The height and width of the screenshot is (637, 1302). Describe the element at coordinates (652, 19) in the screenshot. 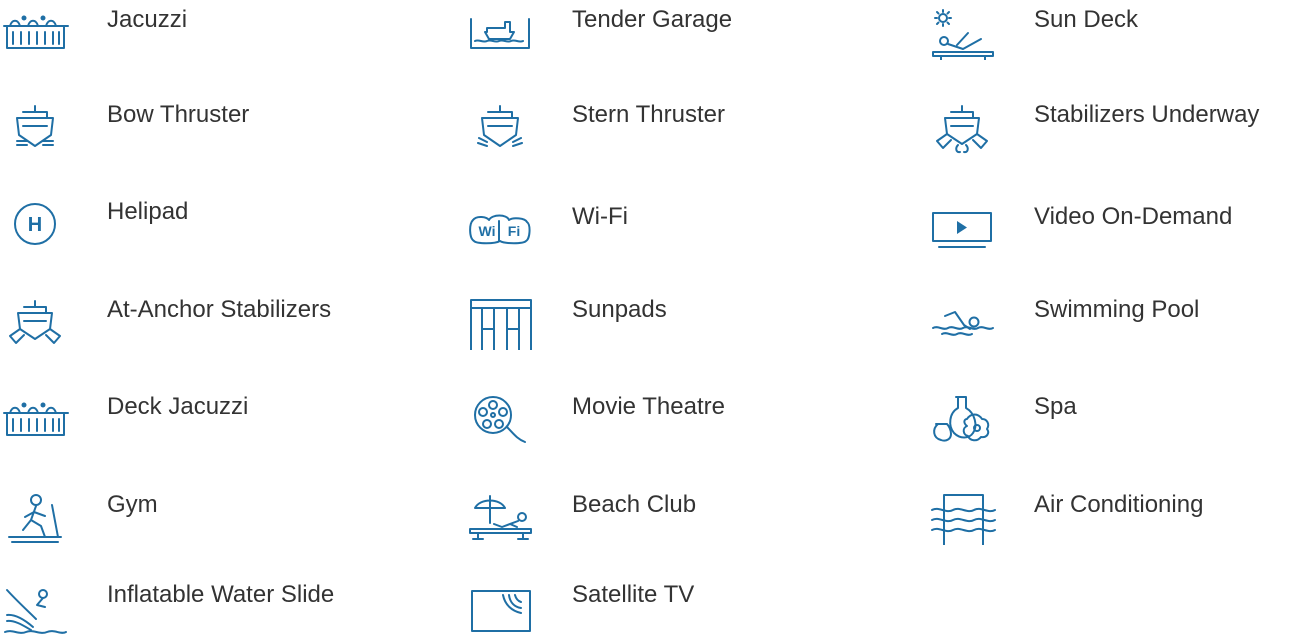

I see `amenity-label: Tender Garage` at that location.